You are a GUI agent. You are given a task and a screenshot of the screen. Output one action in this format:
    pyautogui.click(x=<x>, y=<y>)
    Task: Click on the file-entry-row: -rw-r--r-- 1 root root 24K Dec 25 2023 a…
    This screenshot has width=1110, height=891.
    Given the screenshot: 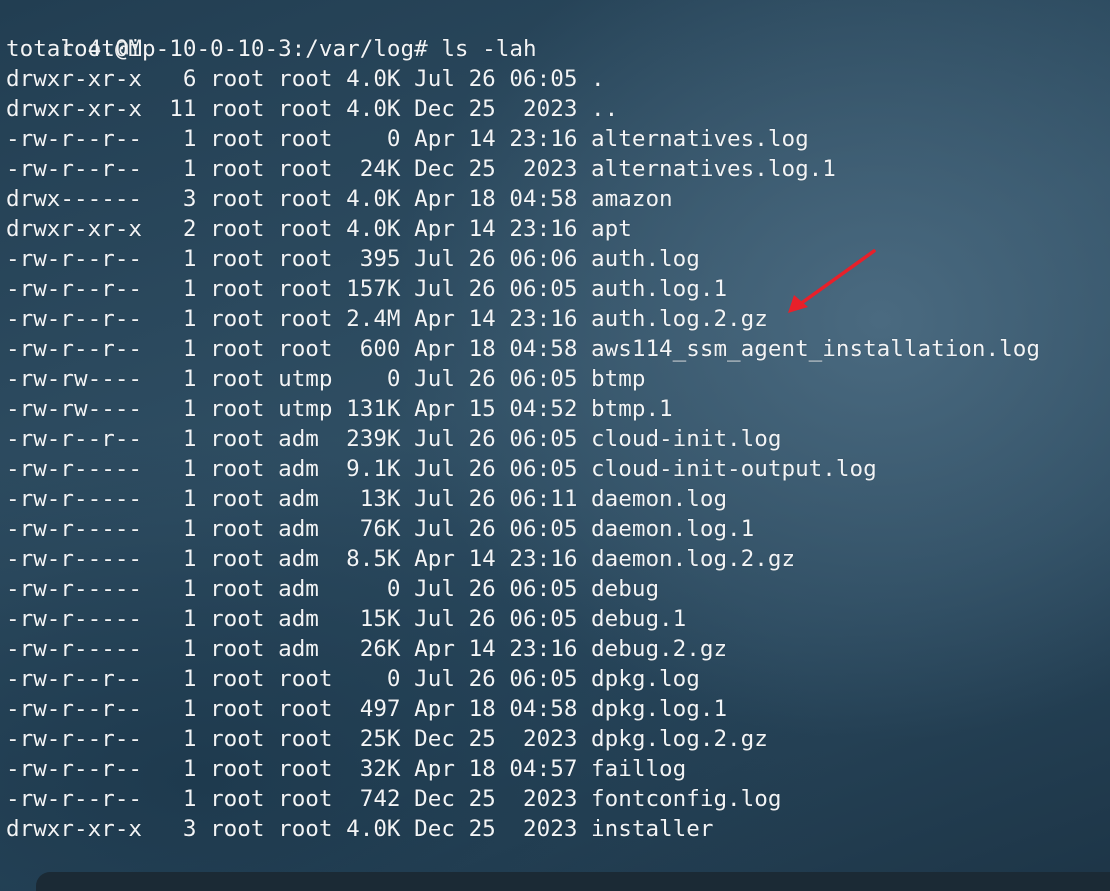 What is the action you would take?
    pyautogui.click(x=558, y=169)
    